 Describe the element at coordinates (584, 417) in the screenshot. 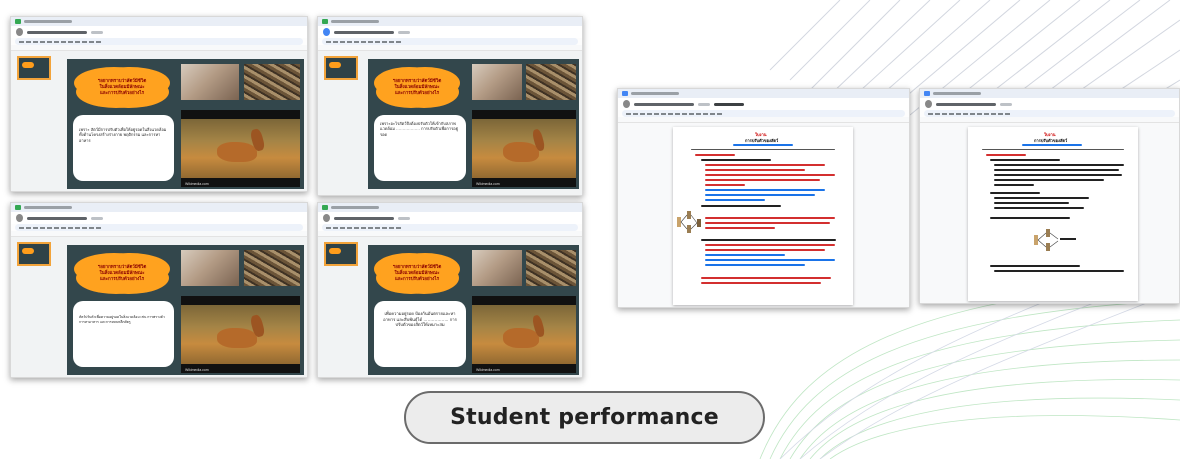

I see `student-performance-label: Student performance` at that location.